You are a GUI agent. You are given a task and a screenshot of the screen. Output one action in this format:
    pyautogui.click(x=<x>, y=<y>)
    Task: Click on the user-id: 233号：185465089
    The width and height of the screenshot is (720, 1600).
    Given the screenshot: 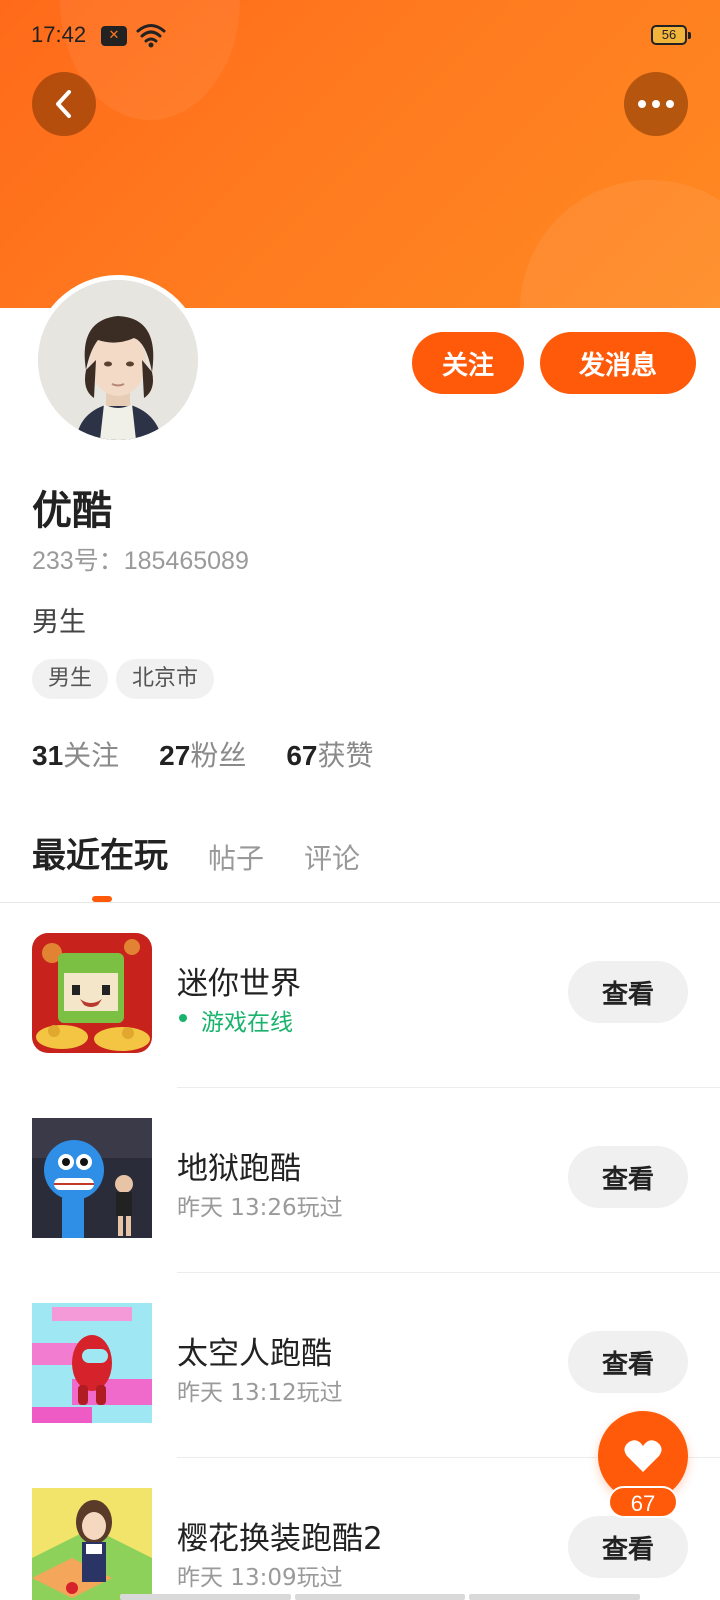 What is the action you would take?
    pyautogui.click(x=140, y=561)
    